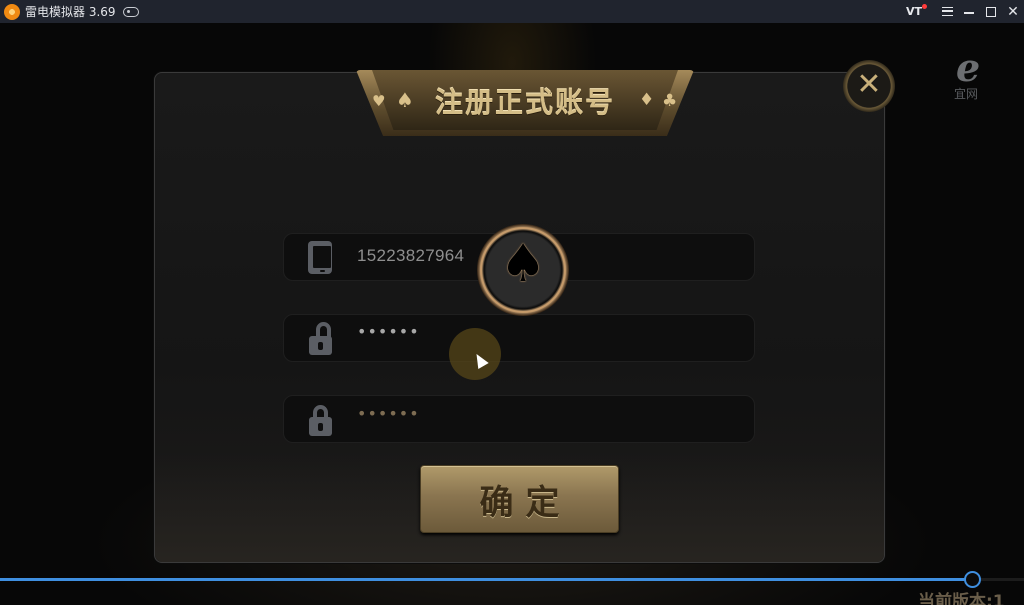 Image resolution: width=1024 pixels, height=605 pixels. I want to click on menu-icon, so click(947, 11).